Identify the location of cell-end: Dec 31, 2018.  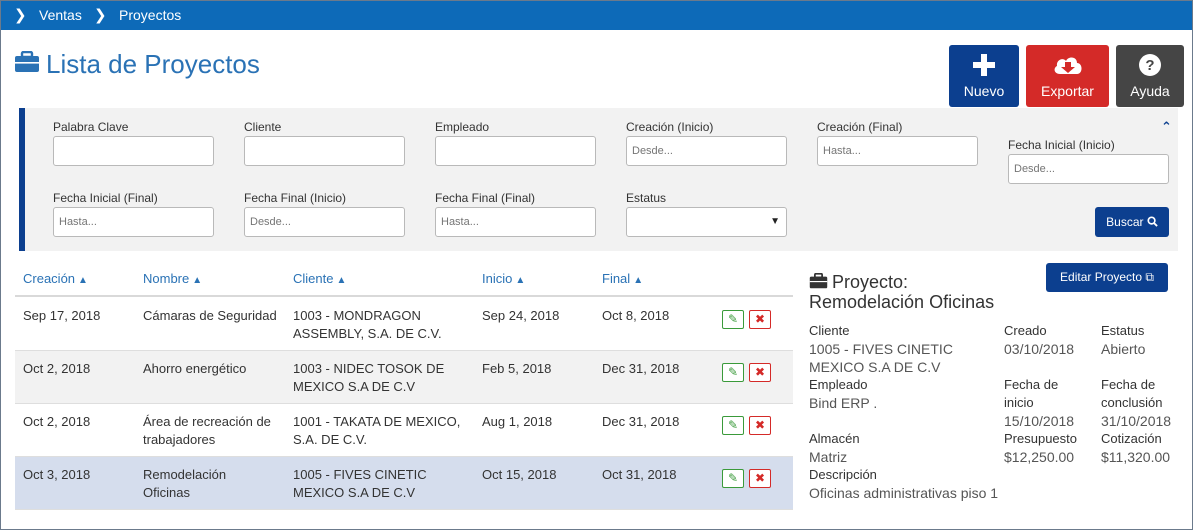
(641, 421).